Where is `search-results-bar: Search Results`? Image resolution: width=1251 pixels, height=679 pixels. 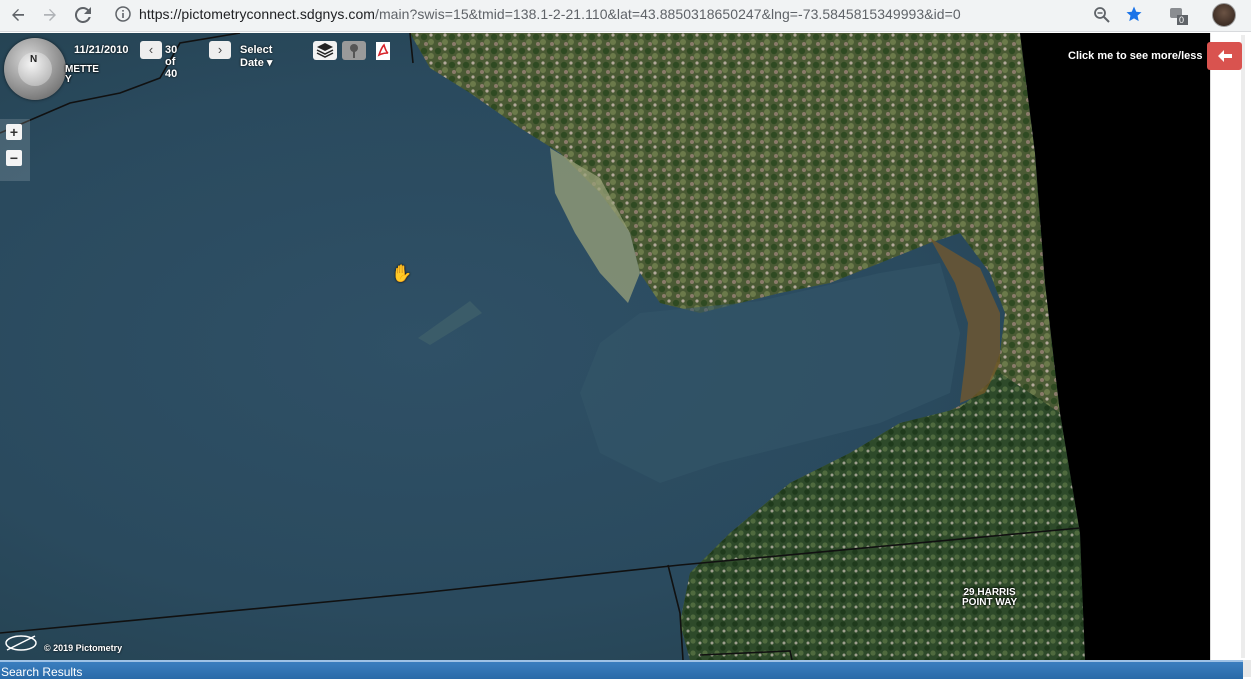 search-results-bar: Search Results is located at coordinates (621, 669).